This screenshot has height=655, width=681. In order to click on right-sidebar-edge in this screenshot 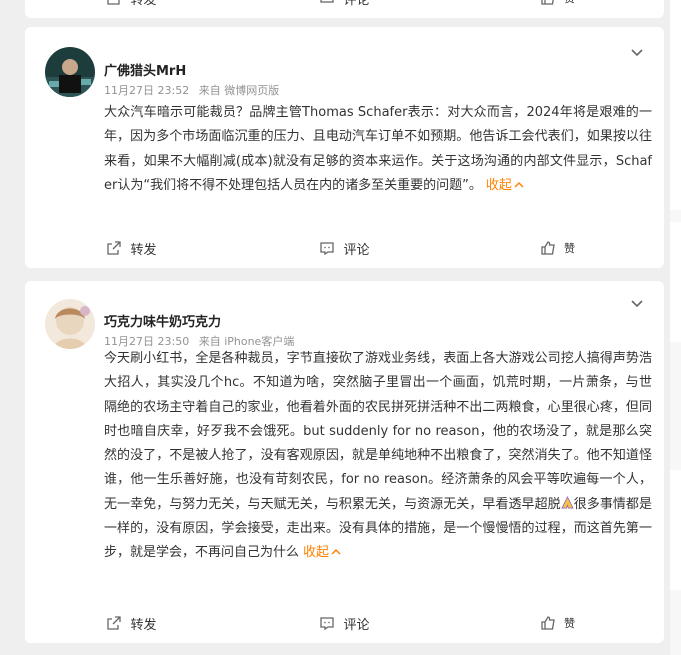, I will do `click(675, 327)`.